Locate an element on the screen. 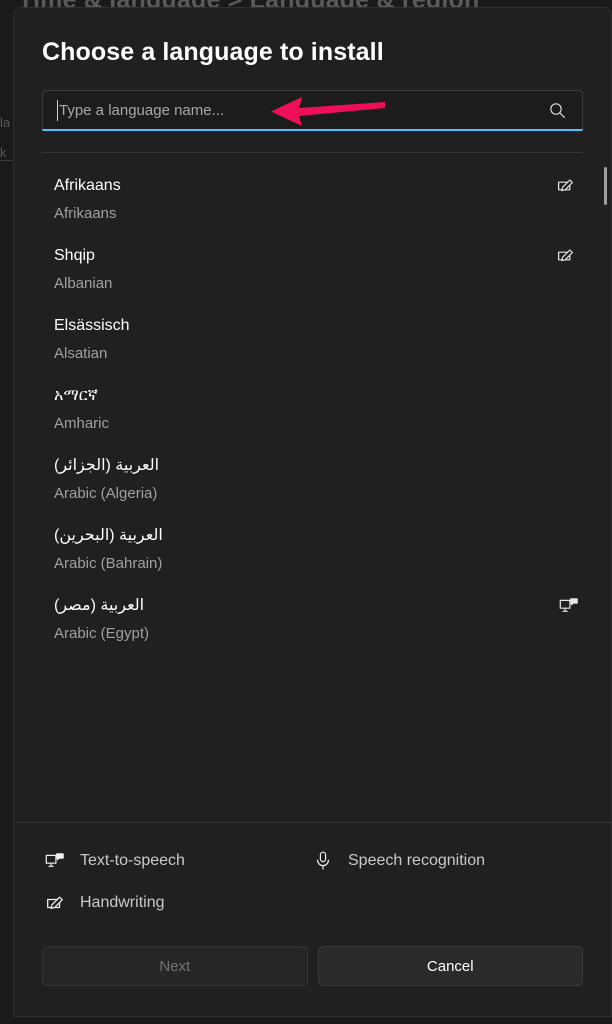 The width and height of the screenshot is (612, 1024). language-native-name: Afrikaans is located at coordinates (87, 185).